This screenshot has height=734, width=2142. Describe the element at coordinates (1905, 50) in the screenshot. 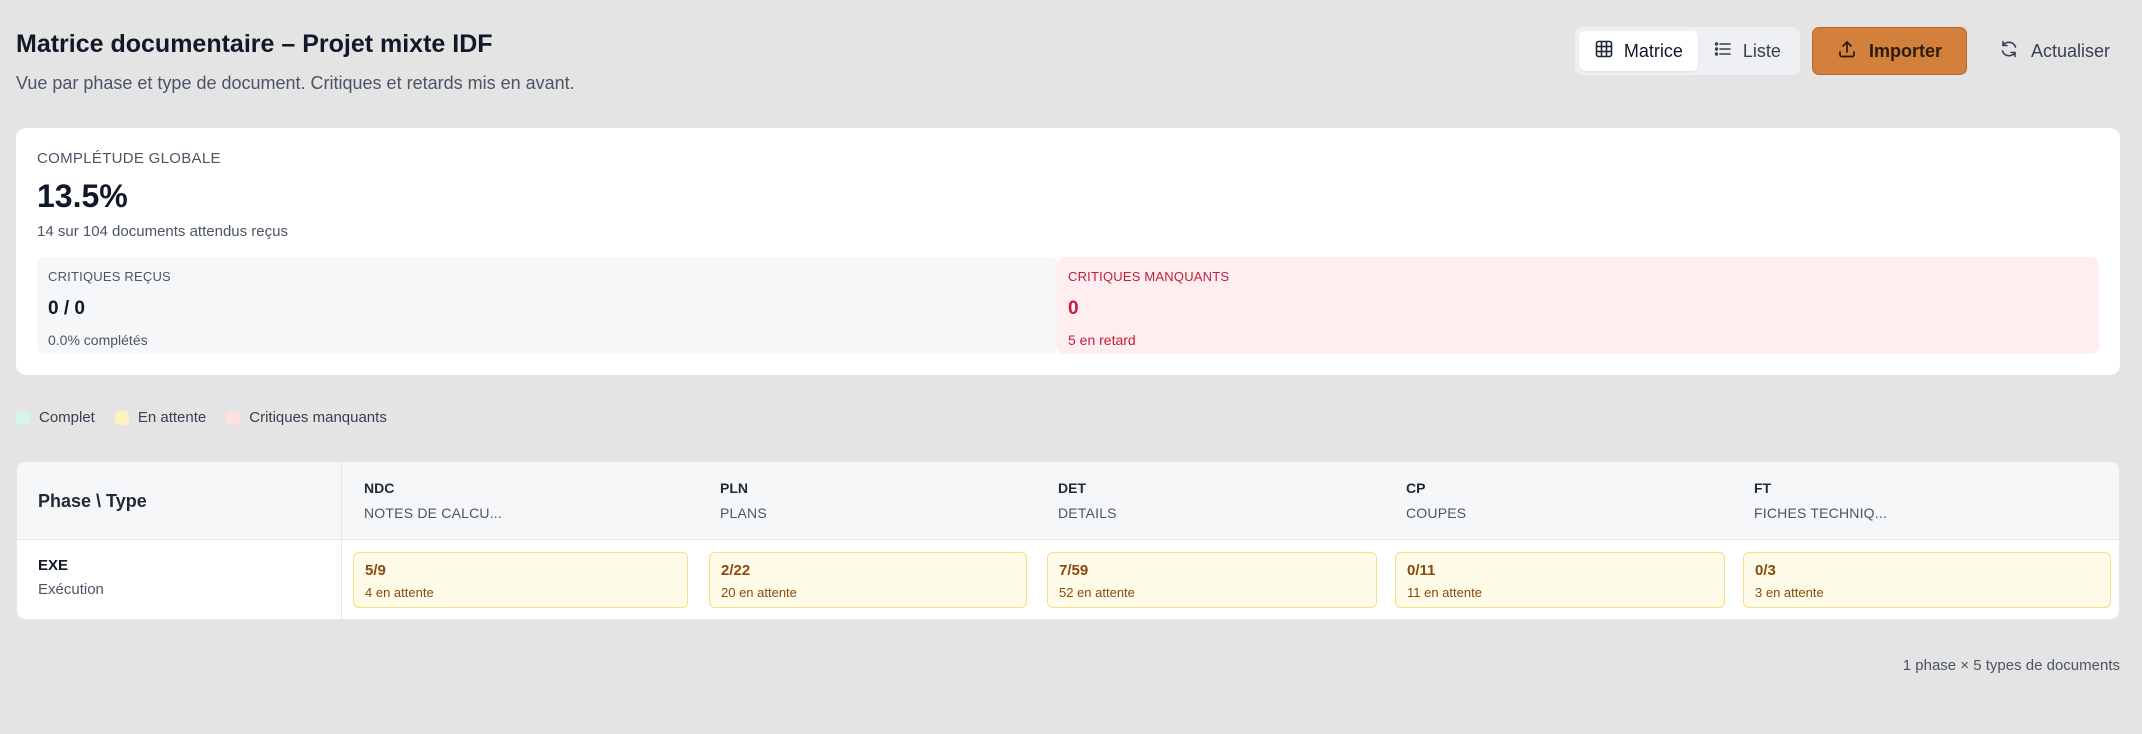

I see `import-label: Importer` at that location.